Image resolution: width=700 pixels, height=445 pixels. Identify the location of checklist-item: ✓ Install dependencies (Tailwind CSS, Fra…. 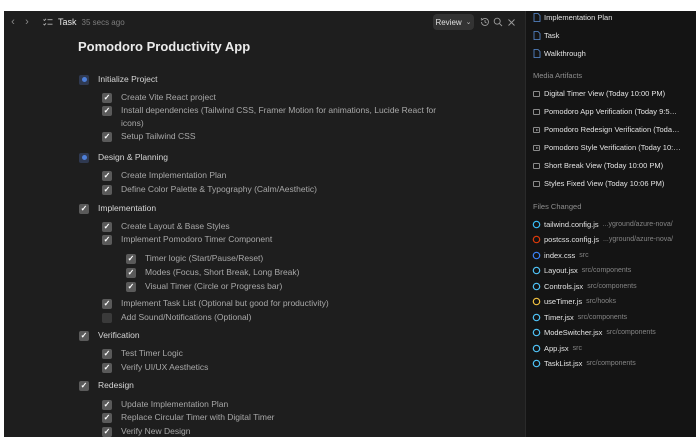
(276, 117).